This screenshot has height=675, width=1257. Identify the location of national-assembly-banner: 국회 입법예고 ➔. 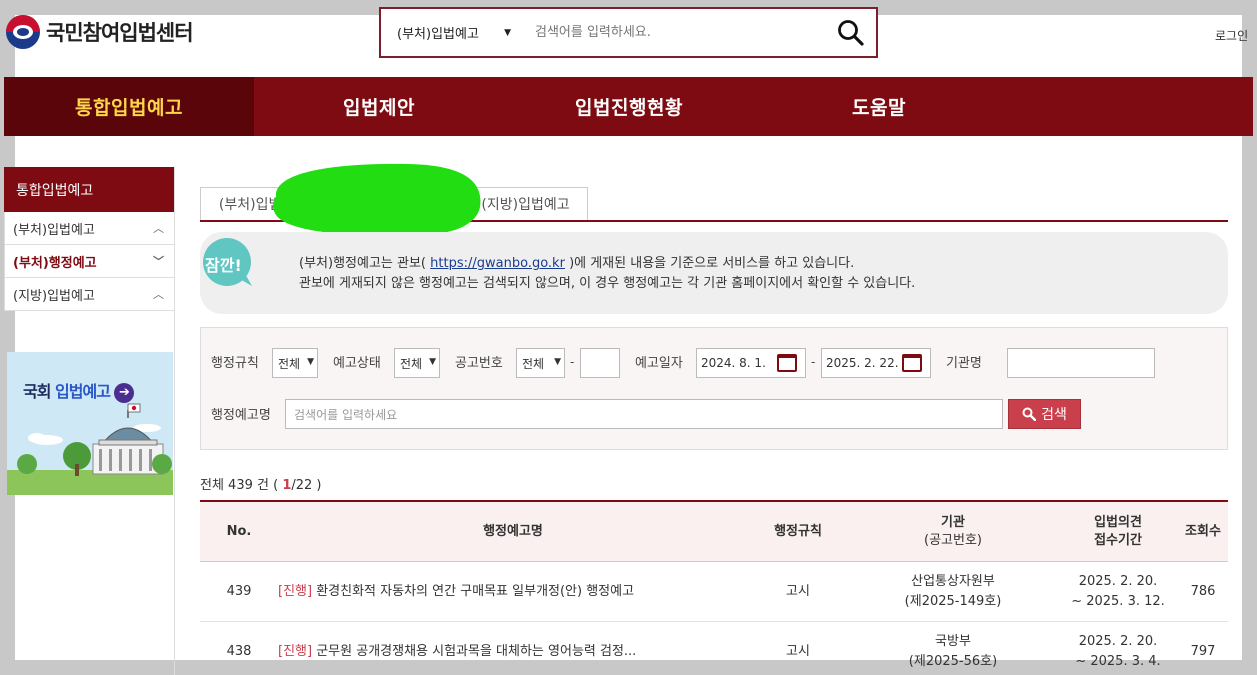
(90, 423).